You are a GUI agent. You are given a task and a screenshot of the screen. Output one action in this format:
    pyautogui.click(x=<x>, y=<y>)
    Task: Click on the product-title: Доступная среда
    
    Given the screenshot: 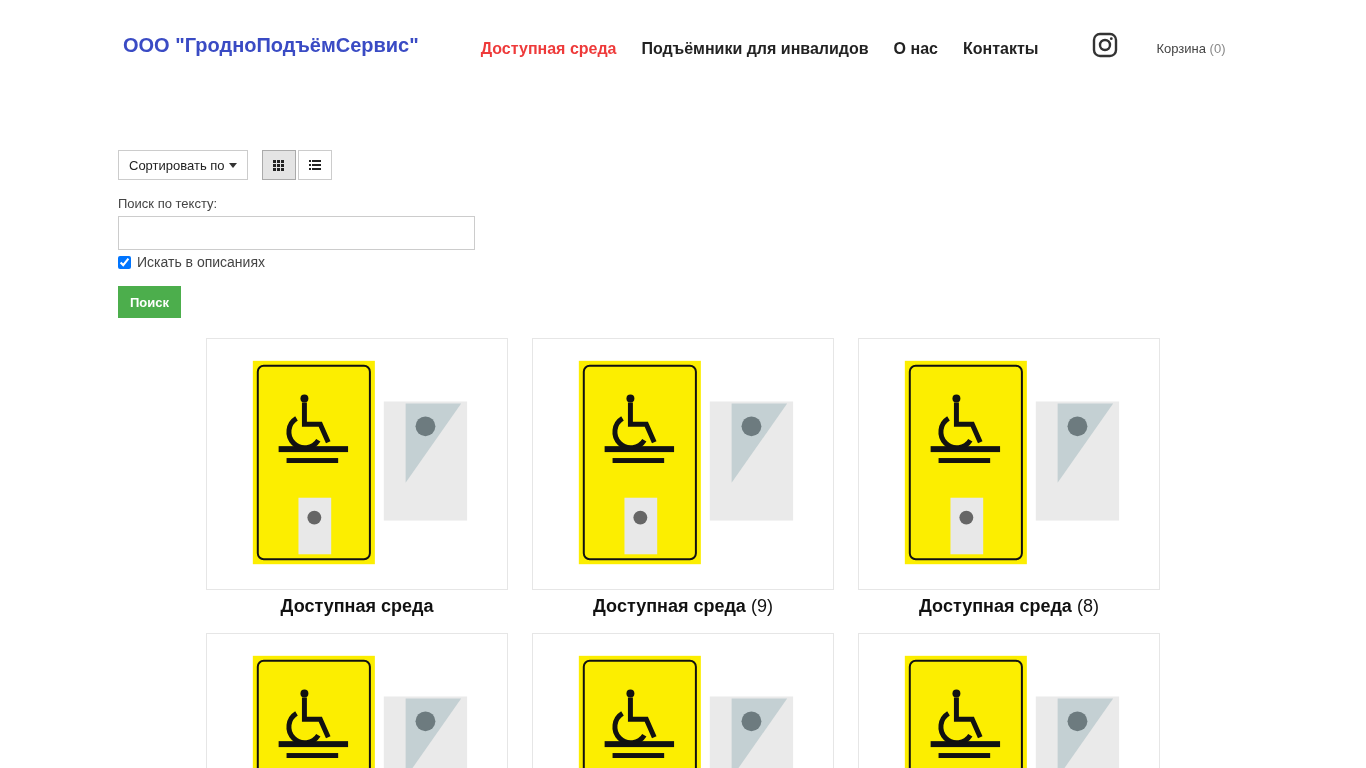 What is the action you would take?
    pyautogui.click(x=357, y=608)
    